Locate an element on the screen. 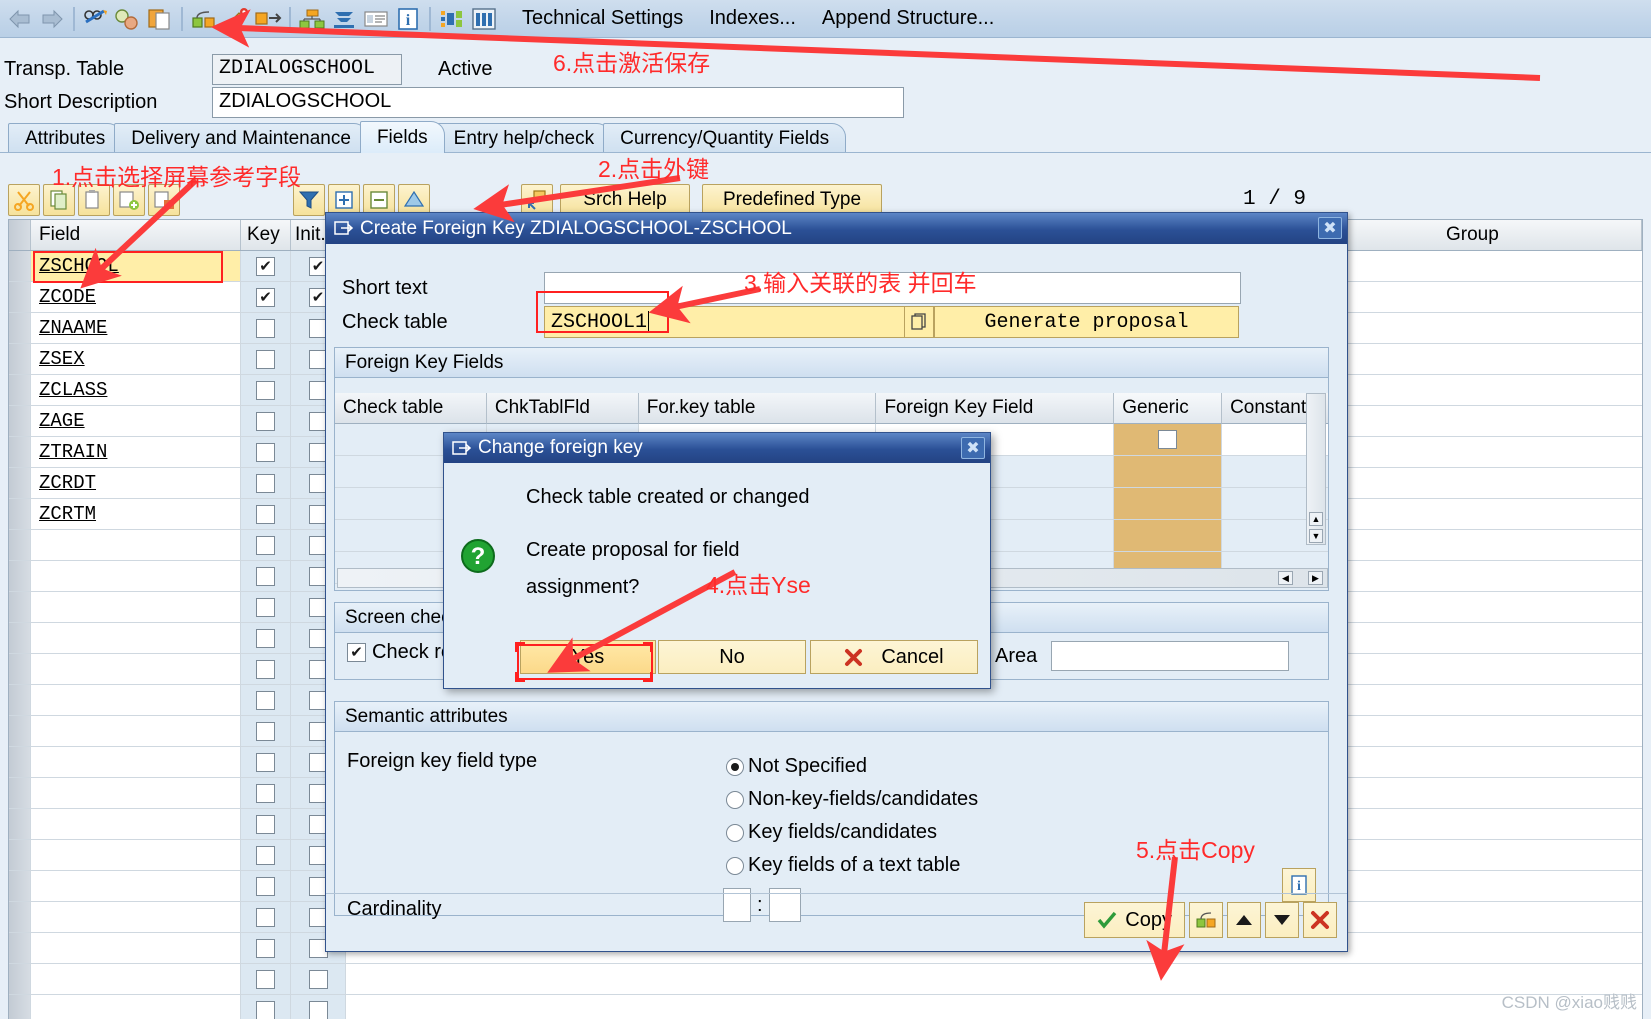 The height and width of the screenshot is (1019, 1651). cell-init is located at coordinates (318, 979).